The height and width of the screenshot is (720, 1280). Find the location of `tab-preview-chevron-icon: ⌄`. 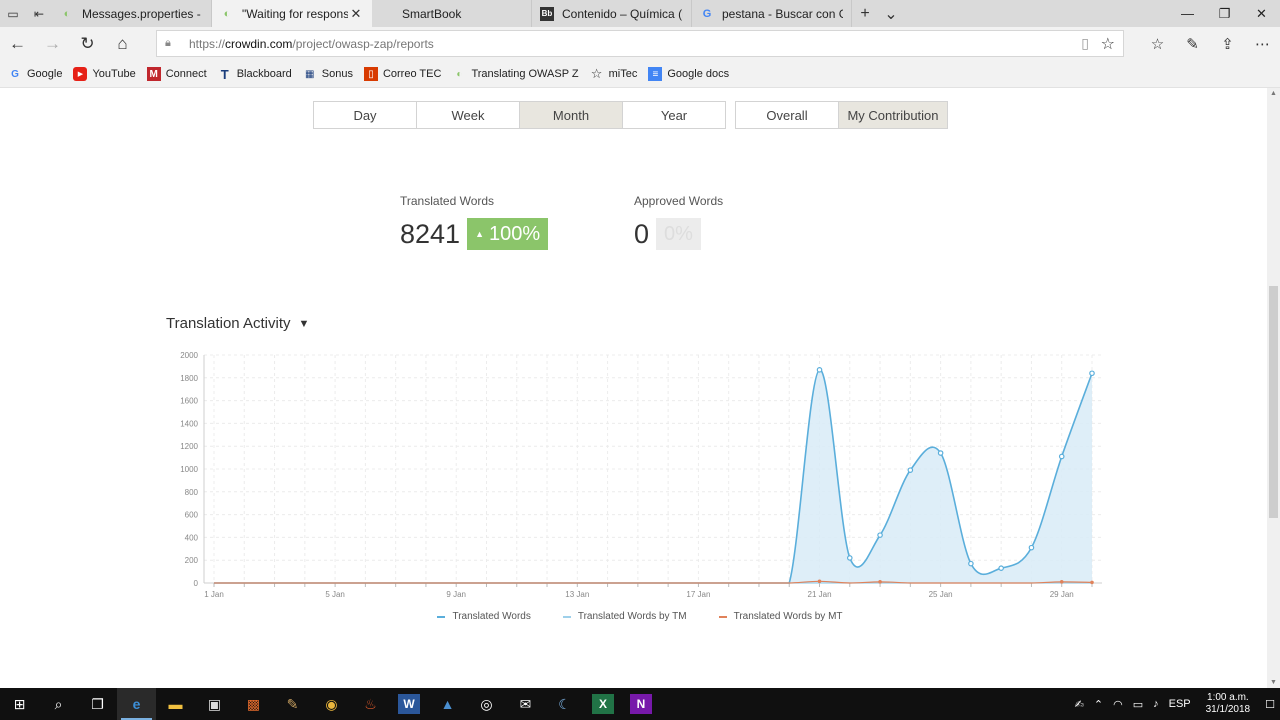

tab-preview-chevron-icon: ⌄ is located at coordinates (891, 13).